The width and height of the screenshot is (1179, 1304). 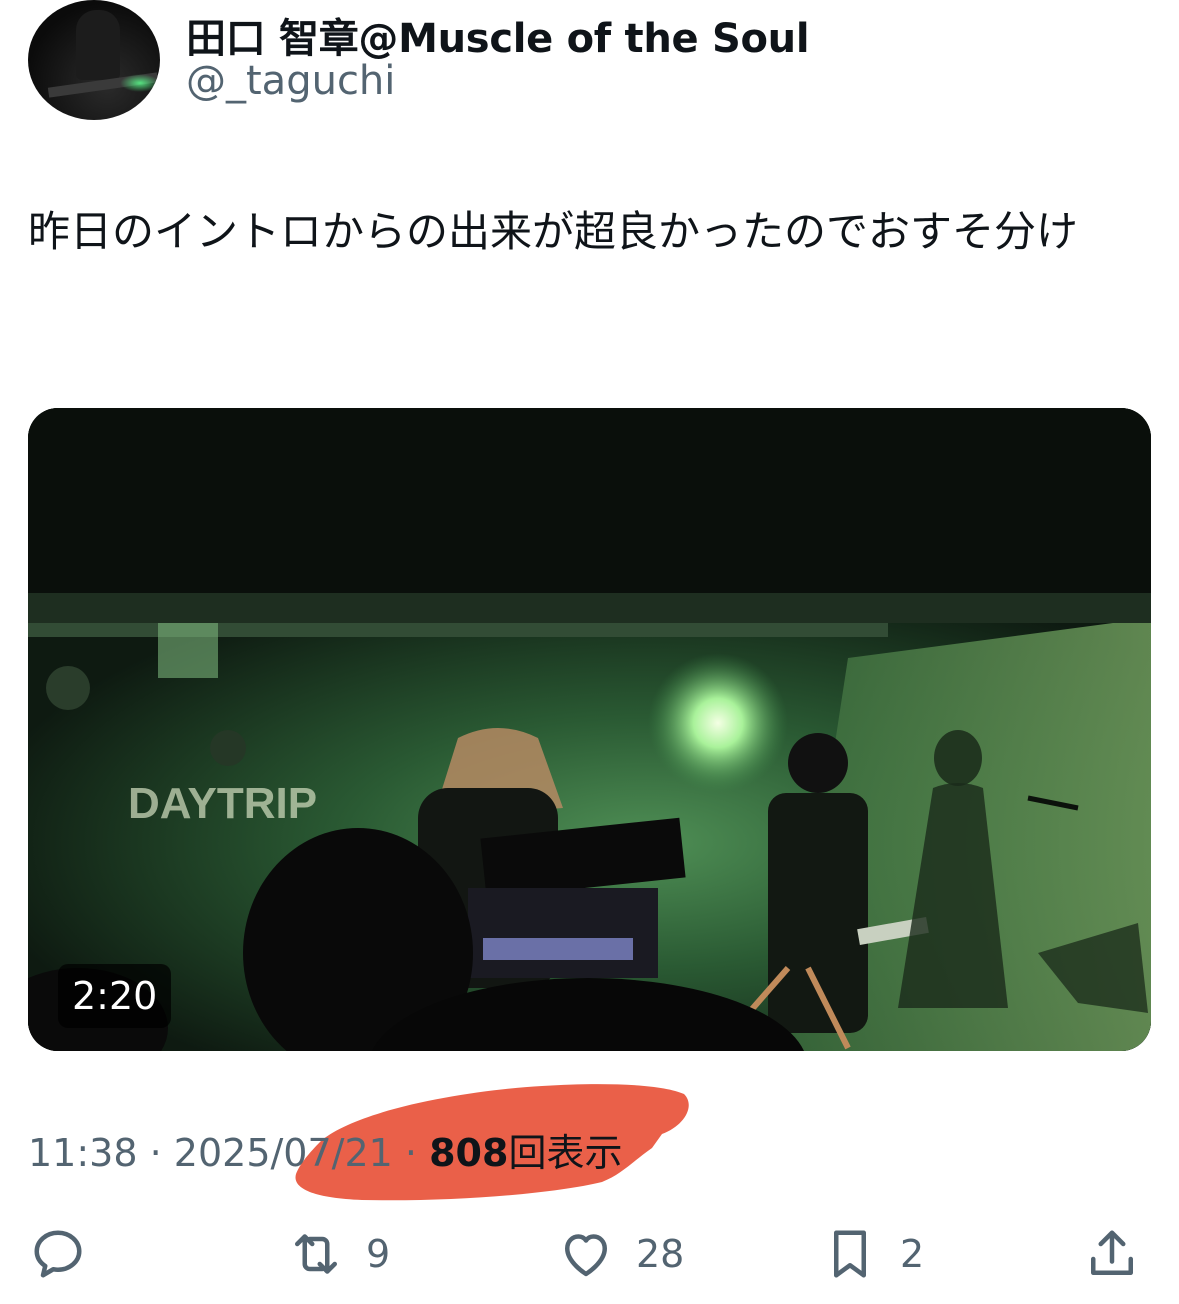 What do you see at coordinates (468, 1153) in the screenshot?
I see `views-count: 808` at bounding box center [468, 1153].